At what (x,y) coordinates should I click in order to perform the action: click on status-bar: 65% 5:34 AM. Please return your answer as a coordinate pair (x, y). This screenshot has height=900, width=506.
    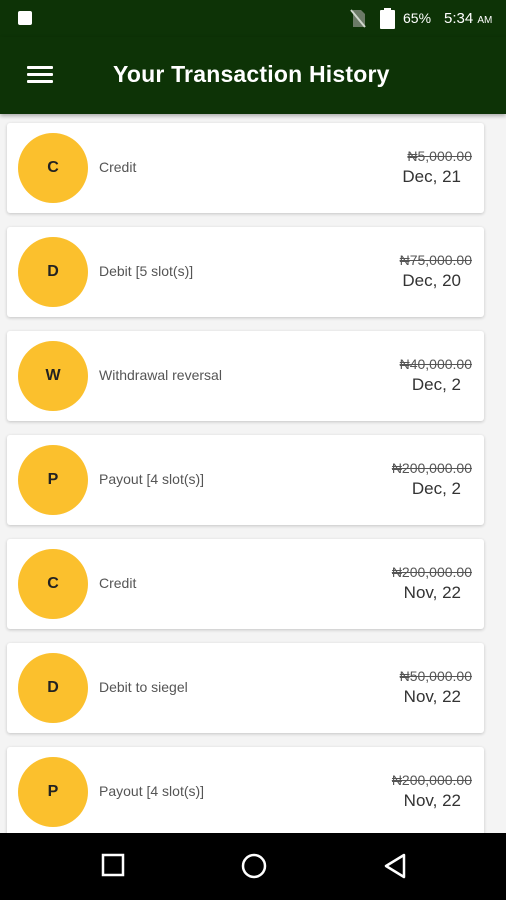
    Looking at the image, I should click on (253, 18).